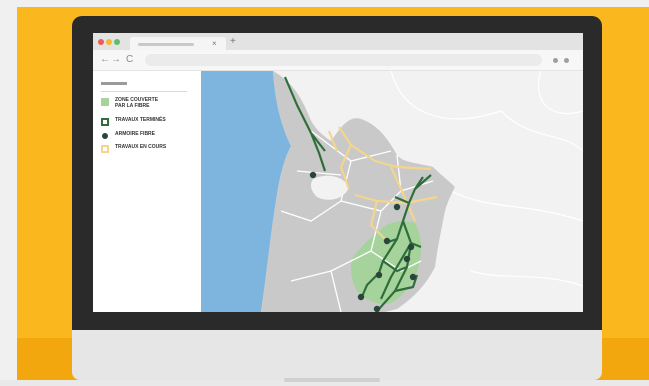 This screenshot has height=386, width=649. Describe the element at coordinates (214, 43) in the screenshot. I see `close-icon: ×` at that location.